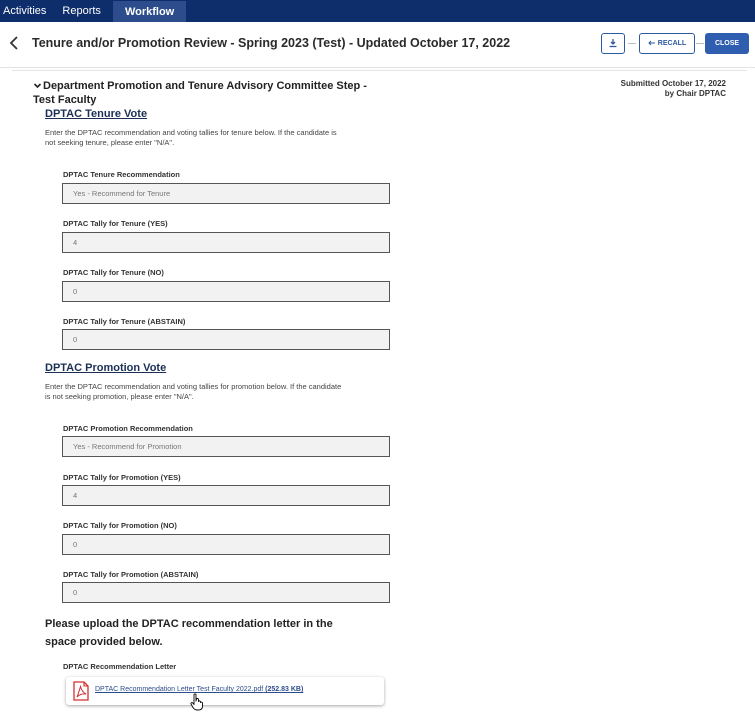 This screenshot has width=755, height=721. What do you see at coordinates (226, 544) in the screenshot?
I see `promotion-no-field: 0` at bounding box center [226, 544].